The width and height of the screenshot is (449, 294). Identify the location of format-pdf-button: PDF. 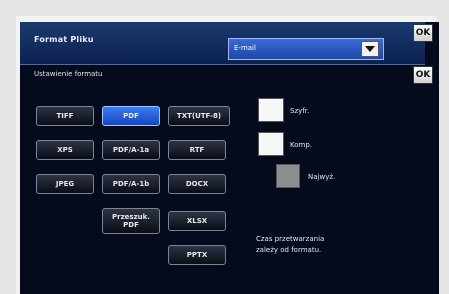
(131, 116).